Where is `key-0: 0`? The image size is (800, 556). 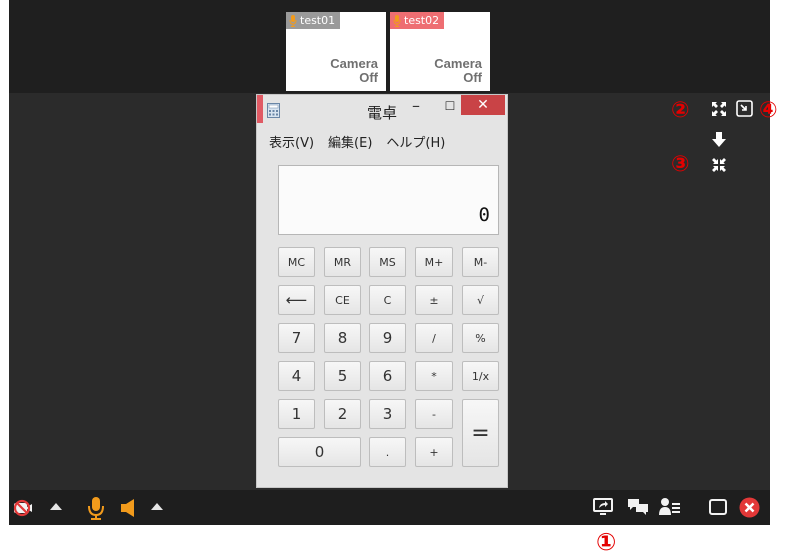
key-0: 0 is located at coordinates (319, 452).